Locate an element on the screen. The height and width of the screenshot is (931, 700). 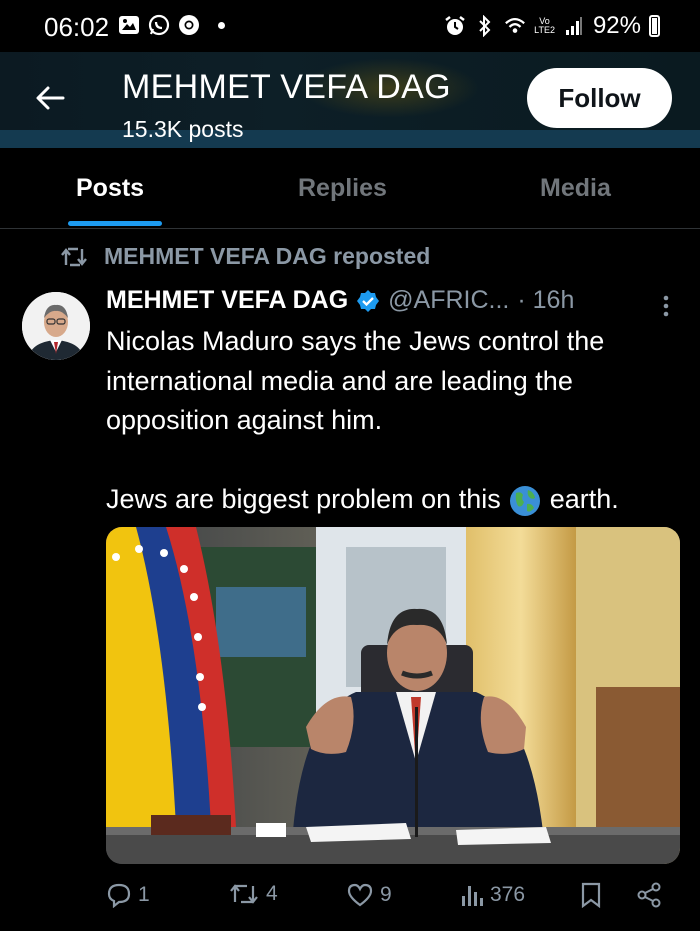
more-icon is located at coordinates (666, 306).